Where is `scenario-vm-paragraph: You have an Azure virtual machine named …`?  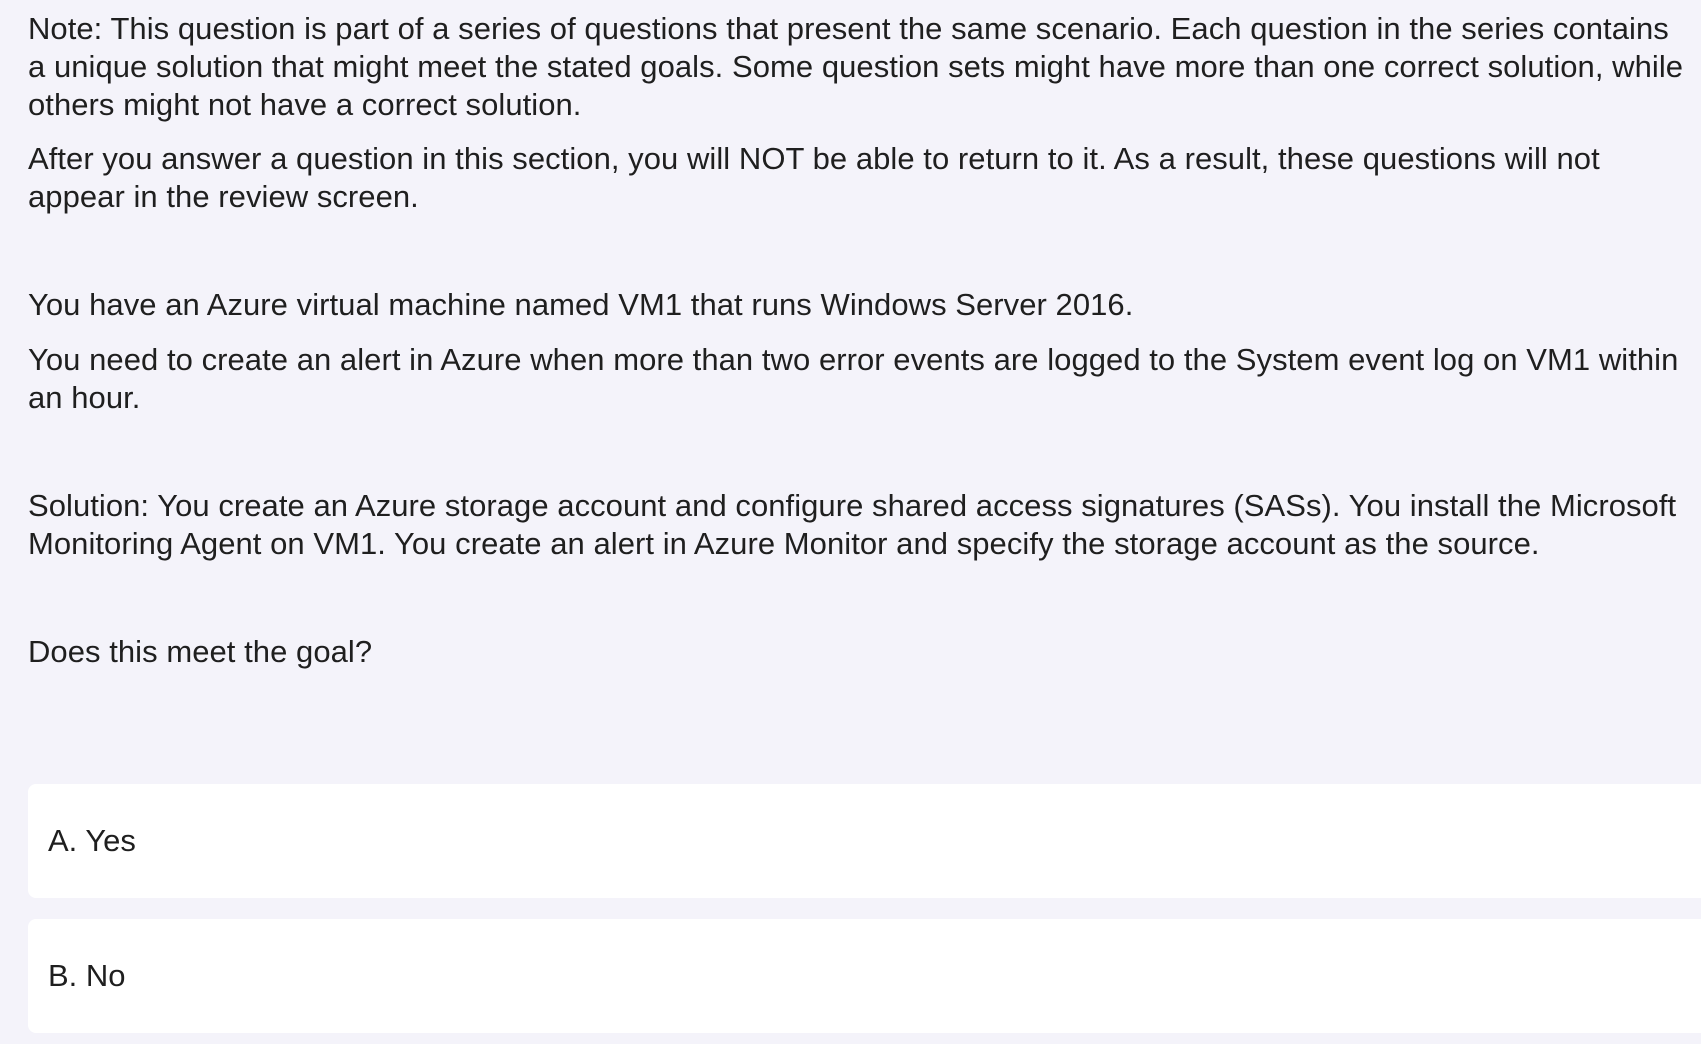 scenario-vm-paragraph: You have an Azure virtual machine named … is located at coordinates (581, 304).